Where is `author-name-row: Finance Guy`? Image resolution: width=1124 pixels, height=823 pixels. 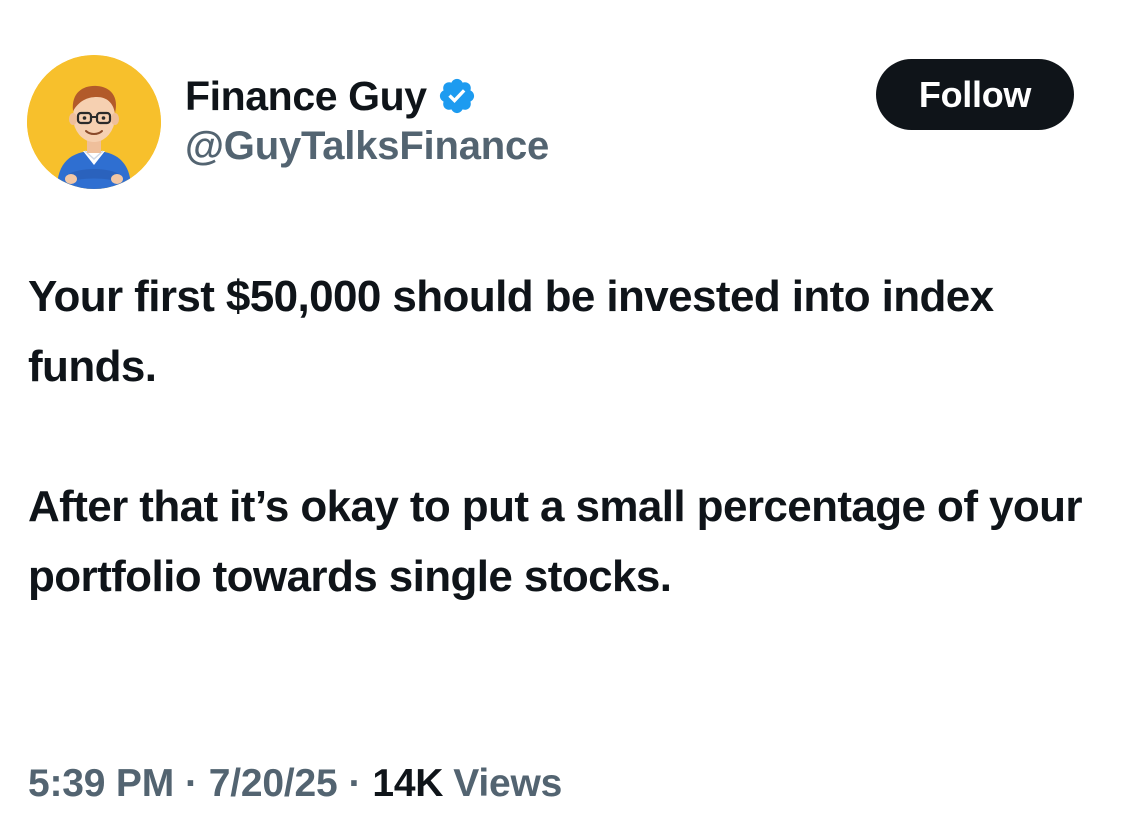 author-name-row: Finance Guy is located at coordinates (331, 96).